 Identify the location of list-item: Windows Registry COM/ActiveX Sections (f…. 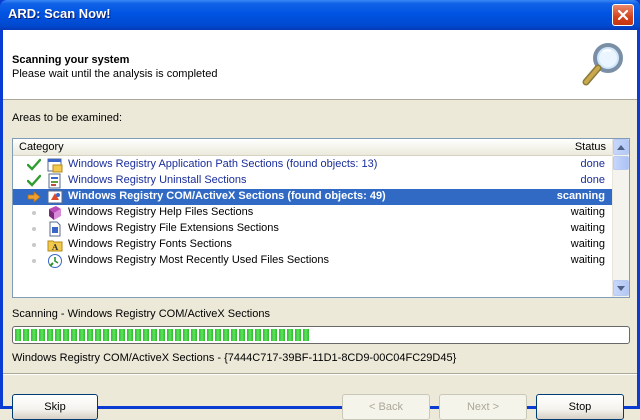
(313, 197).